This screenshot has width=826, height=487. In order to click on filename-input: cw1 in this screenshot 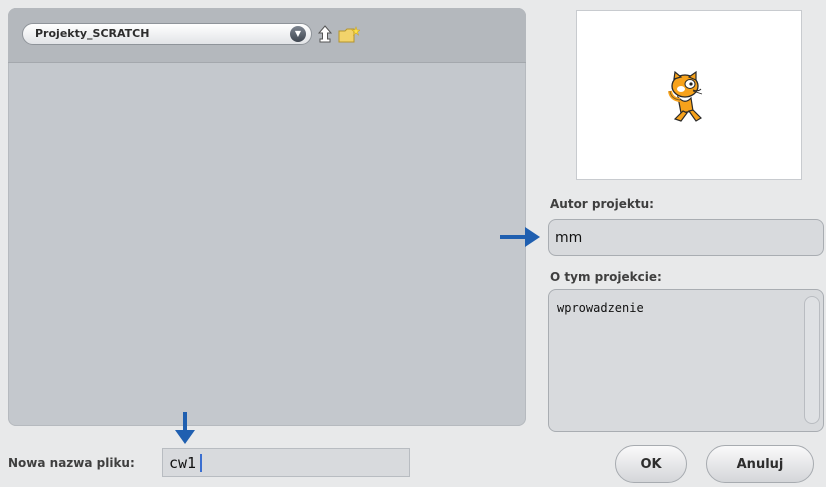, I will do `click(286, 462)`.